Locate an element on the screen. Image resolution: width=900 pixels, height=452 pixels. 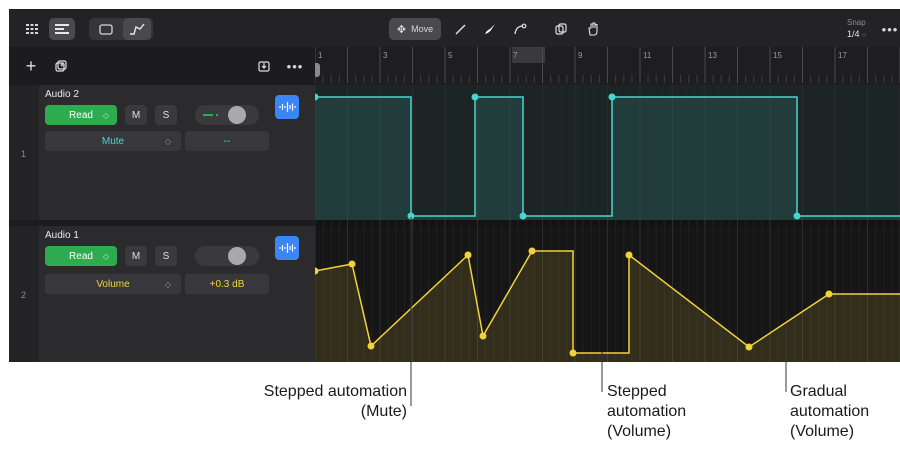
callout-gradual-volume: Gradual automation (Volume) is located at coordinates (830, 411).